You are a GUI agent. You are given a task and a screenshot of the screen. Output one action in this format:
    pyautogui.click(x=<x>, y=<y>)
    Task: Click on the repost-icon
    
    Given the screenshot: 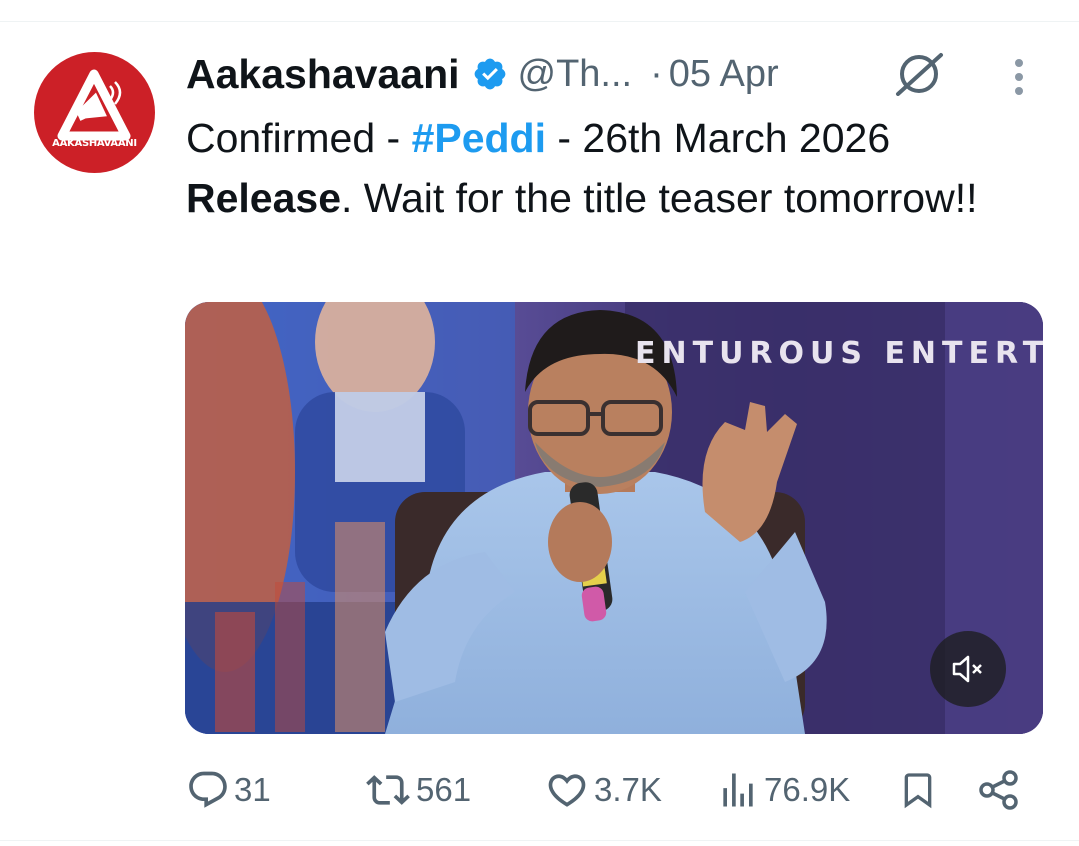 What is the action you would take?
    pyautogui.click(x=388, y=790)
    